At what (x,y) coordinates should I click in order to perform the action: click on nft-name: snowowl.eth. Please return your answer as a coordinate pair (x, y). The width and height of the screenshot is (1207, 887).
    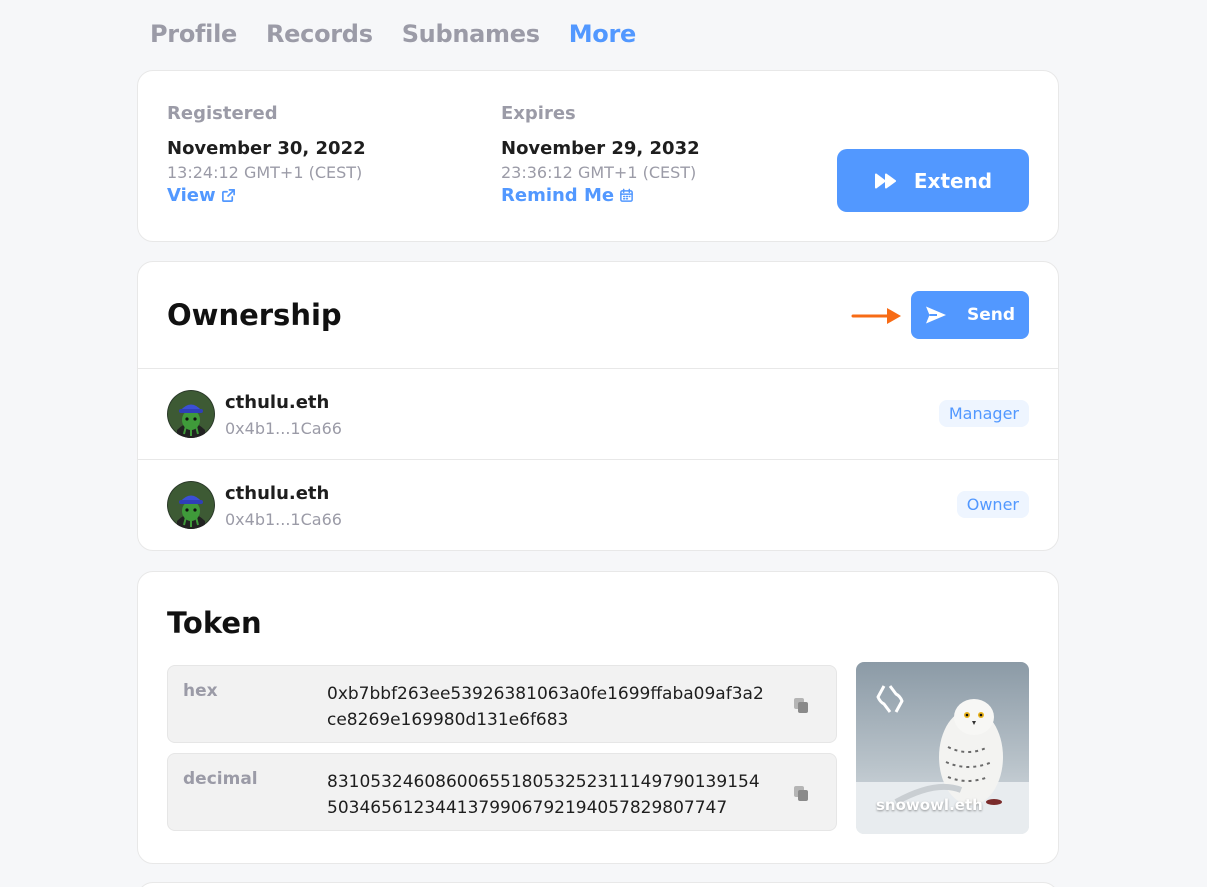
    Looking at the image, I should click on (929, 805).